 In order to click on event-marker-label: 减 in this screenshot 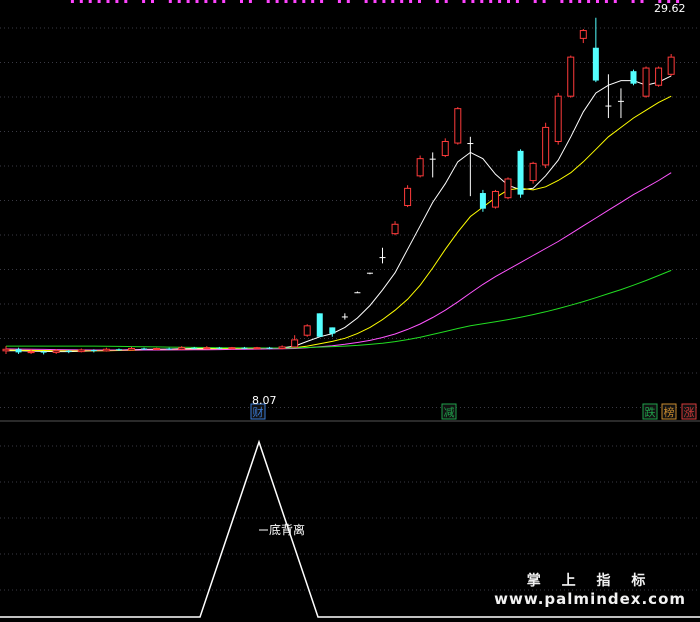, I will do `click(449, 412)`.